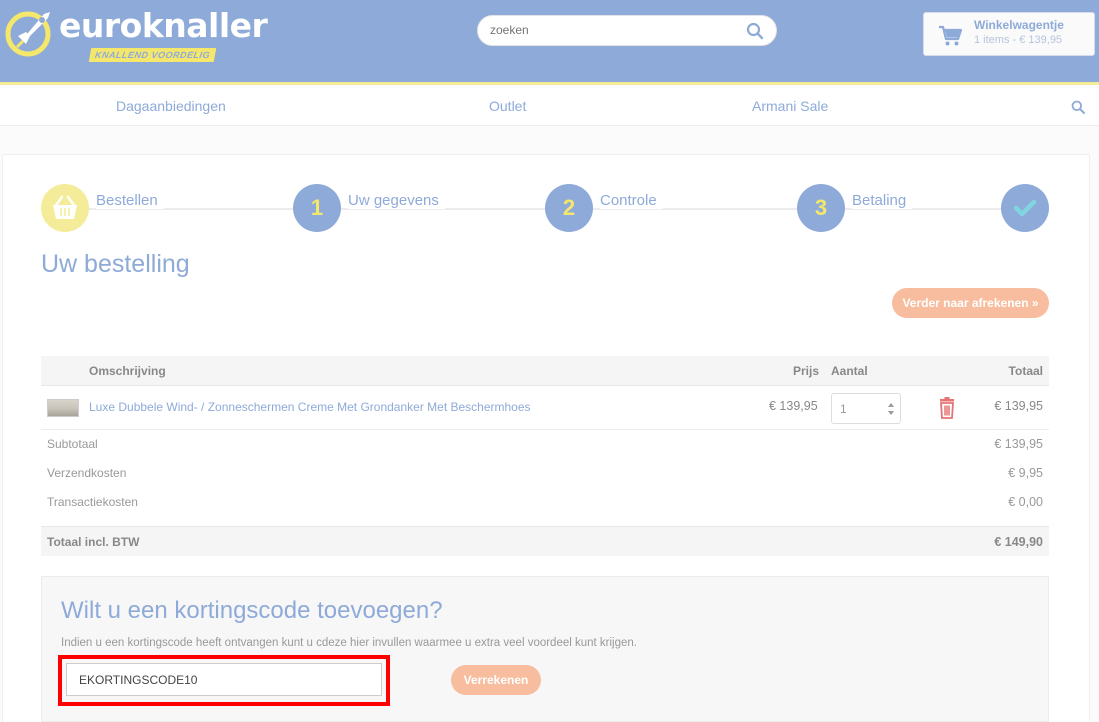 This screenshot has width=1099, height=722. I want to click on main-nav: Dagaanbiedingen Outlet Armani Sale, so click(549, 107).